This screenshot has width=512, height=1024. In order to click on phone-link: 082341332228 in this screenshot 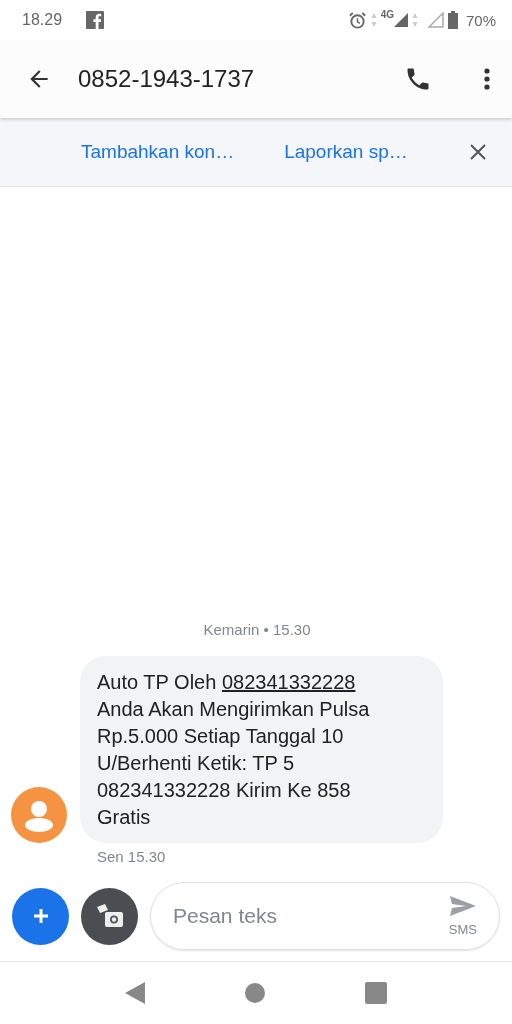, I will do `click(288, 682)`.